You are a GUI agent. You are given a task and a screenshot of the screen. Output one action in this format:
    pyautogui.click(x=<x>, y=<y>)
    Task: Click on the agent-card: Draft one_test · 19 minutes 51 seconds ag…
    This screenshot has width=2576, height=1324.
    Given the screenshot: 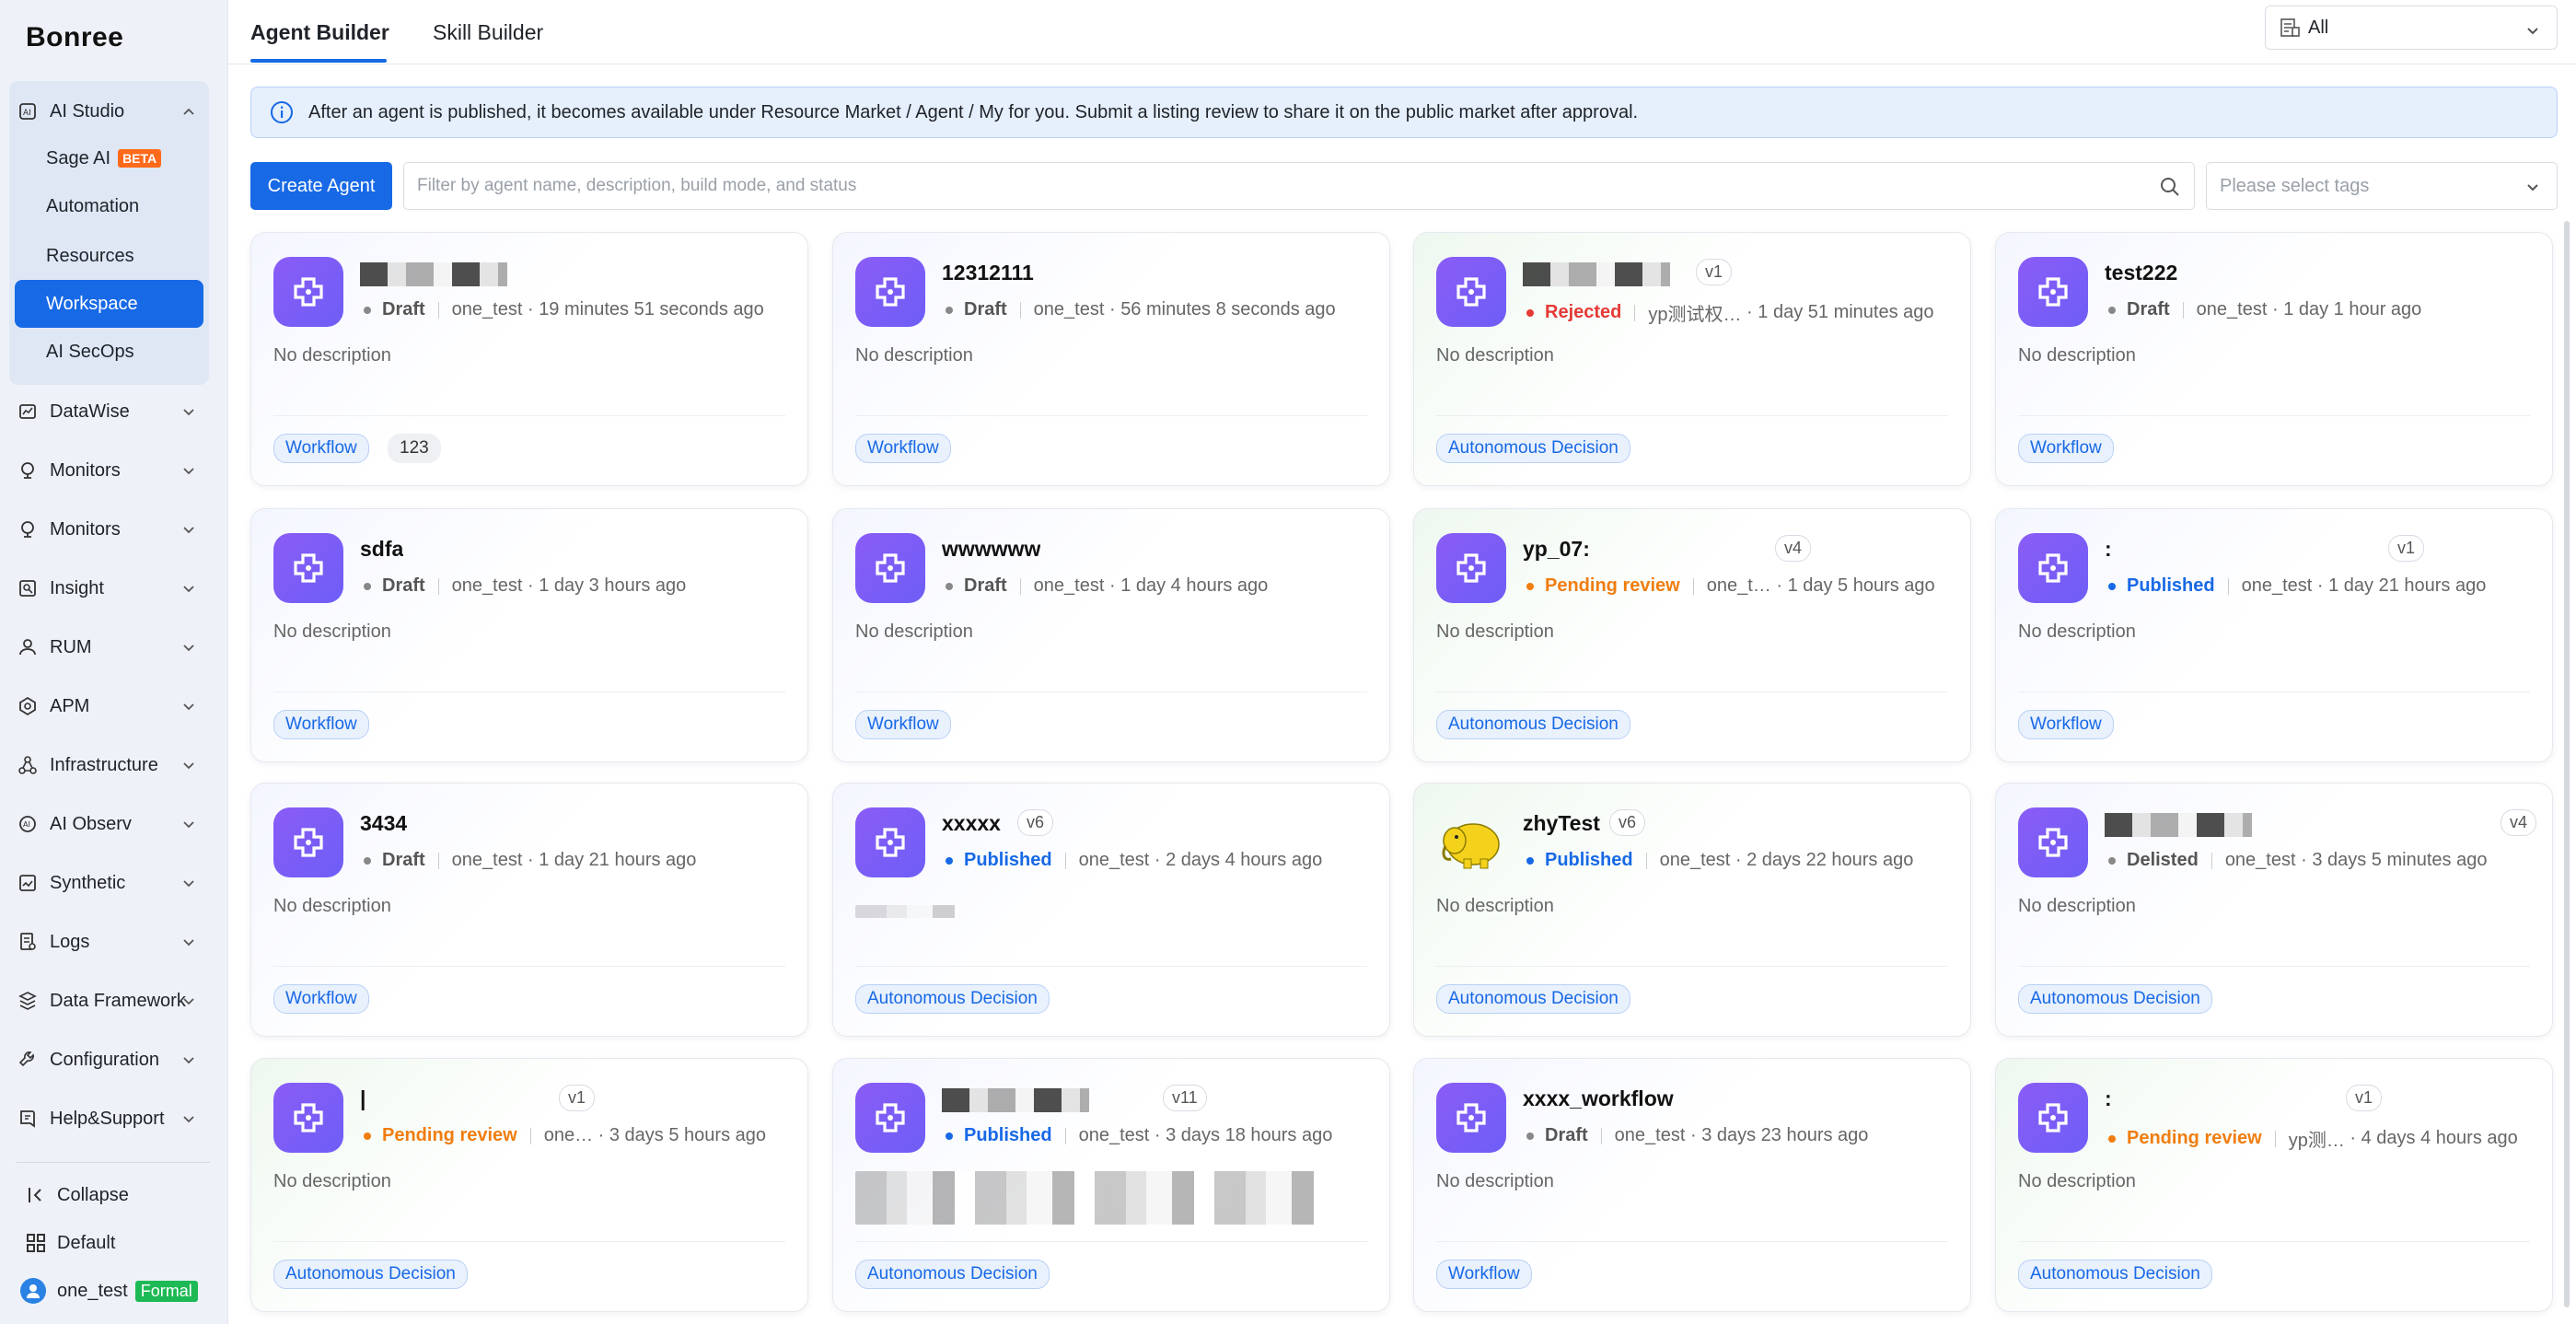 What is the action you would take?
    pyautogui.click(x=529, y=359)
    